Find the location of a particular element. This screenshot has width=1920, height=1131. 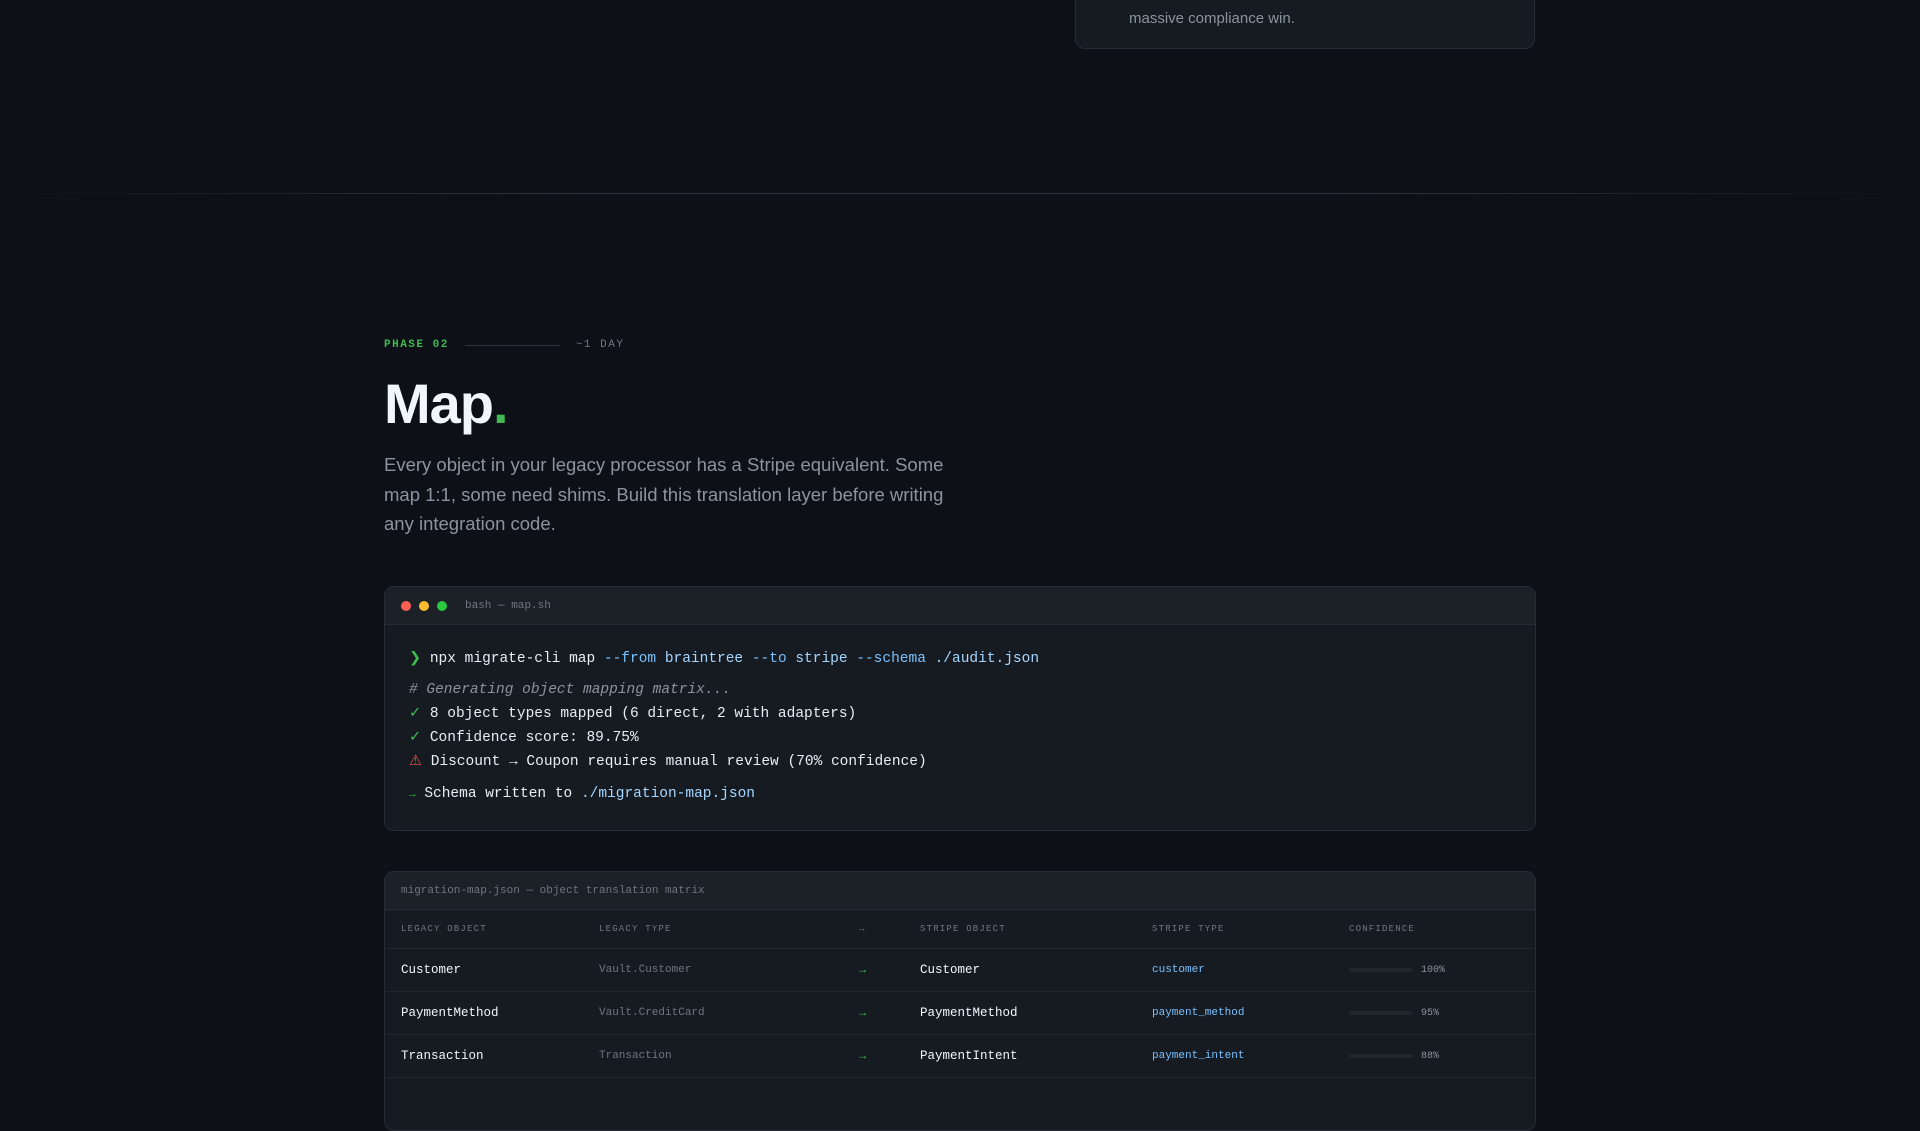

stripe-object-cell: Customer is located at coordinates (950, 970).